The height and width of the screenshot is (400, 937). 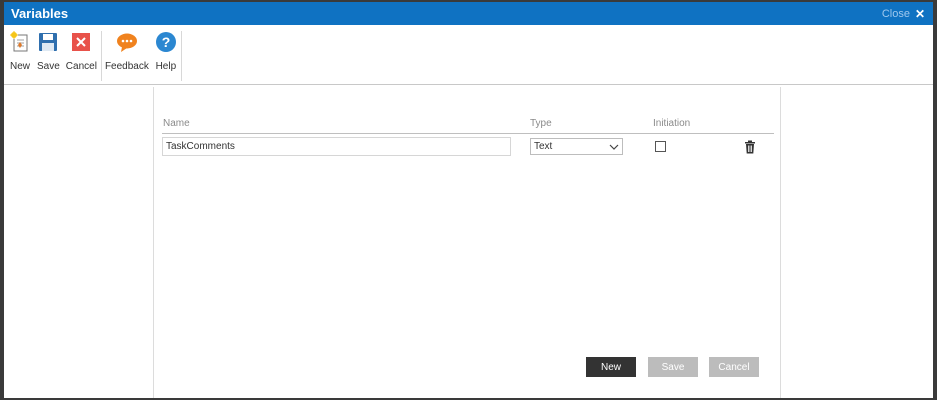 What do you see at coordinates (40, 13) in the screenshot?
I see `dialog-title: Variables` at bounding box center [40, 13].